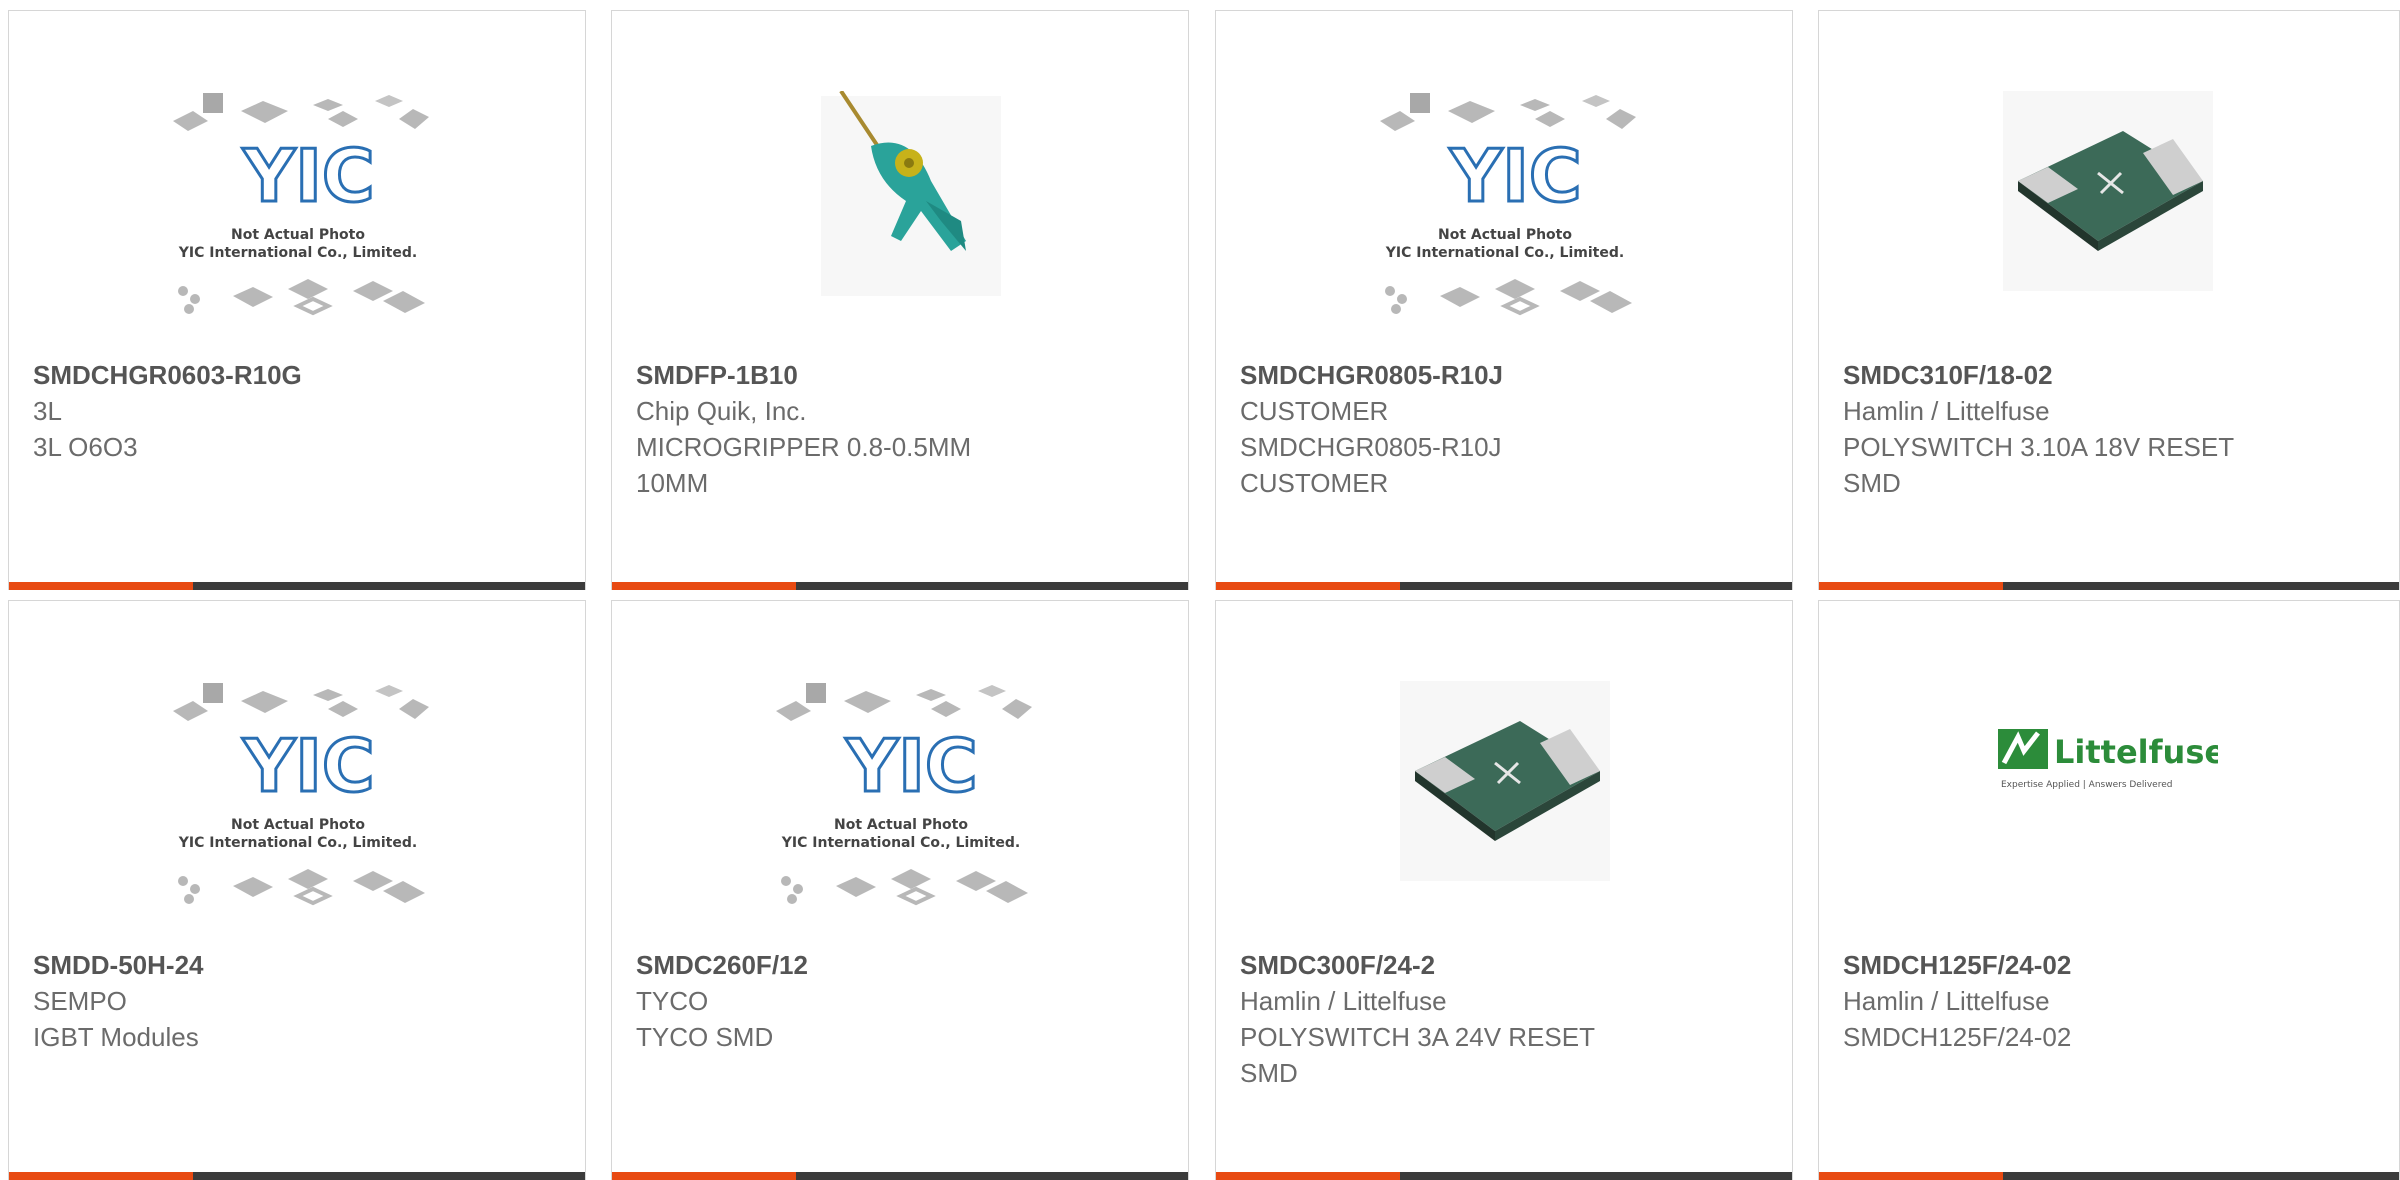 This screenshot has height=1180, width=2400. I want to click on part-number-link: SMDC310F/18-02, so click(2109, 375).